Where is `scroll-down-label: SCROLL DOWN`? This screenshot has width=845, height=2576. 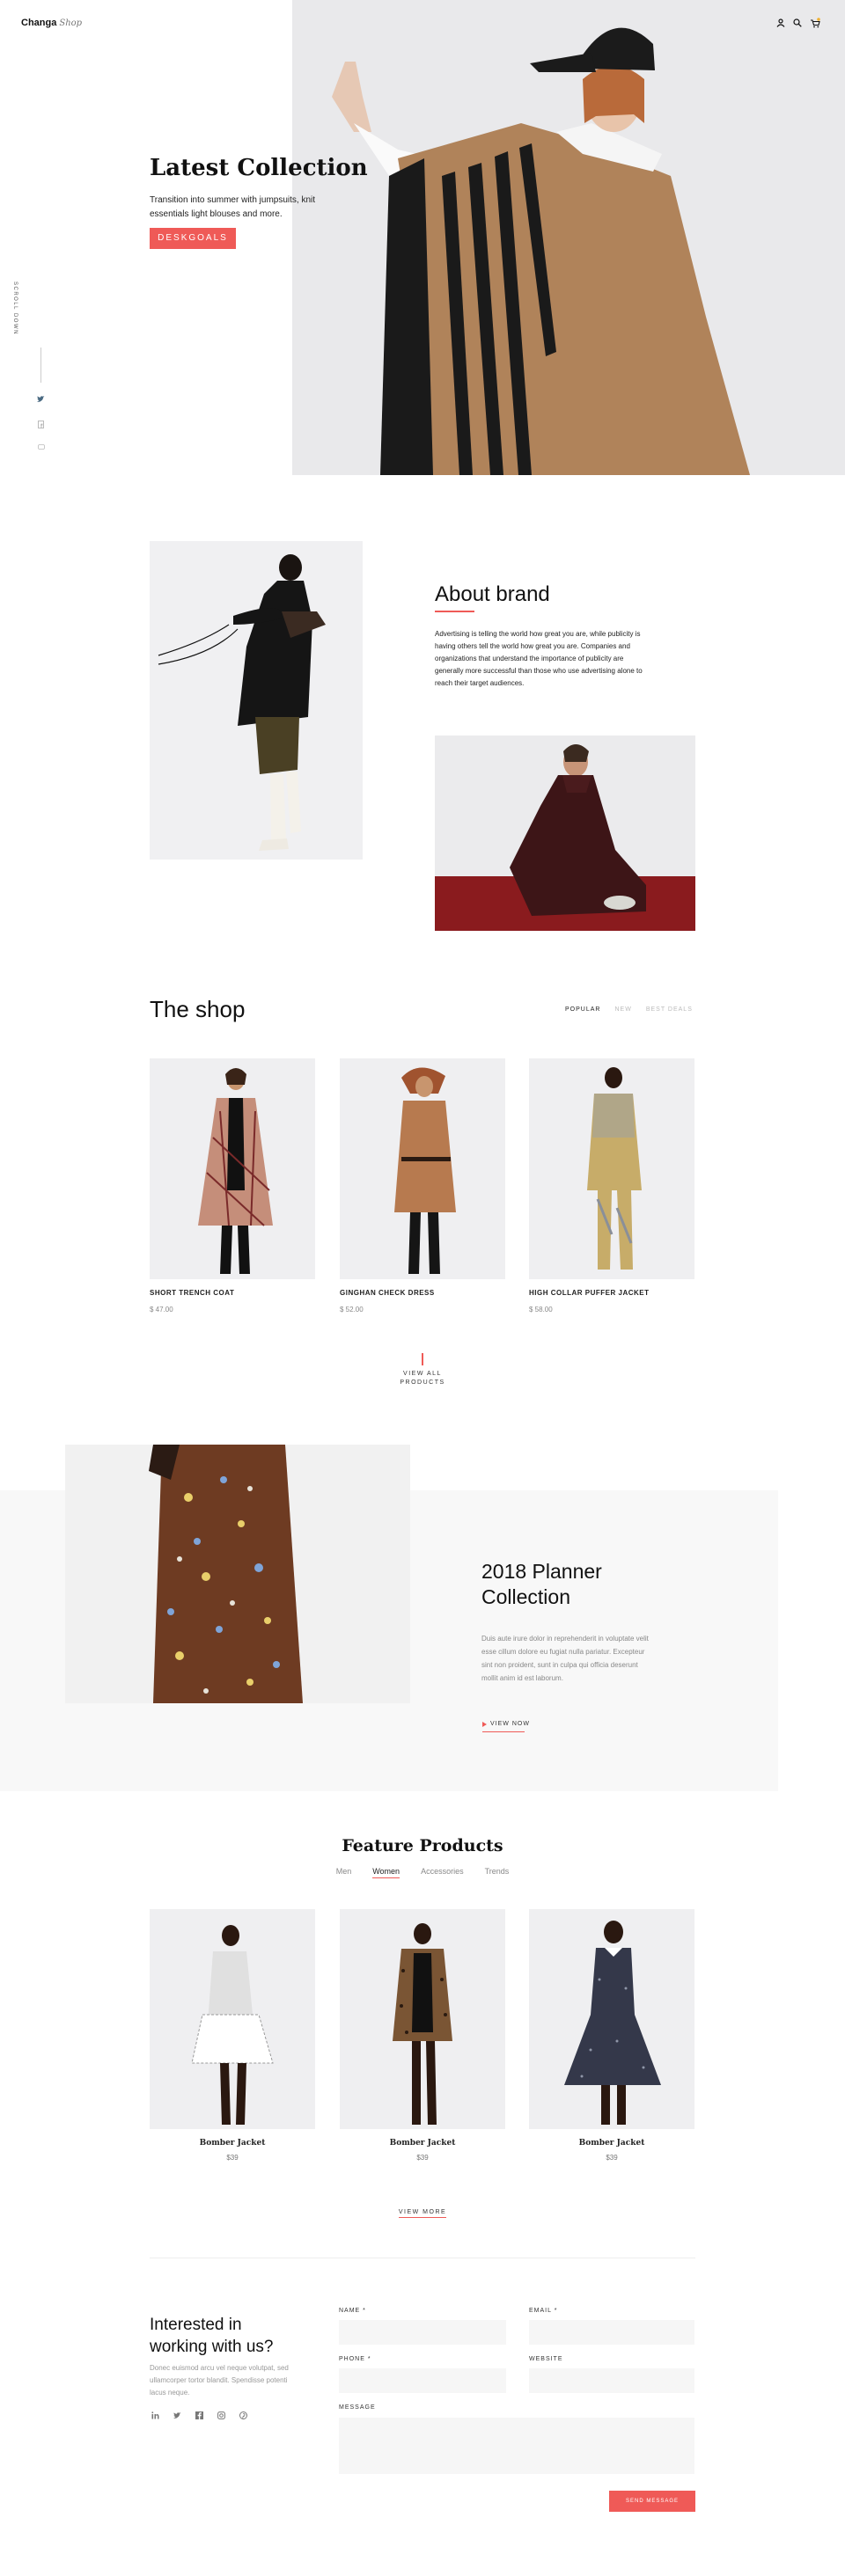
scroll-down-label: SCROLL DOWN is located at coordinates (15, 308).